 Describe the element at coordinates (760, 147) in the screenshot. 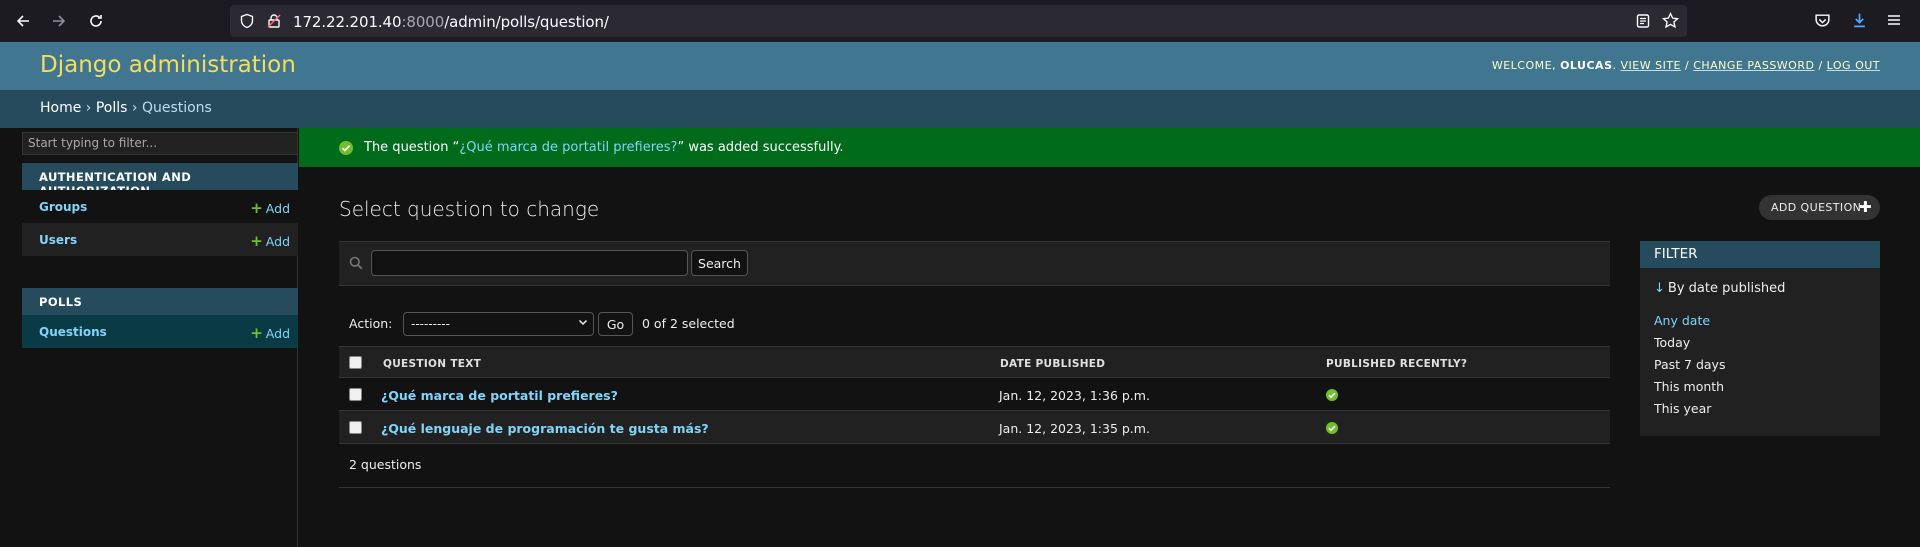

I see `message-suffix: ” was added successfully.` at that location.